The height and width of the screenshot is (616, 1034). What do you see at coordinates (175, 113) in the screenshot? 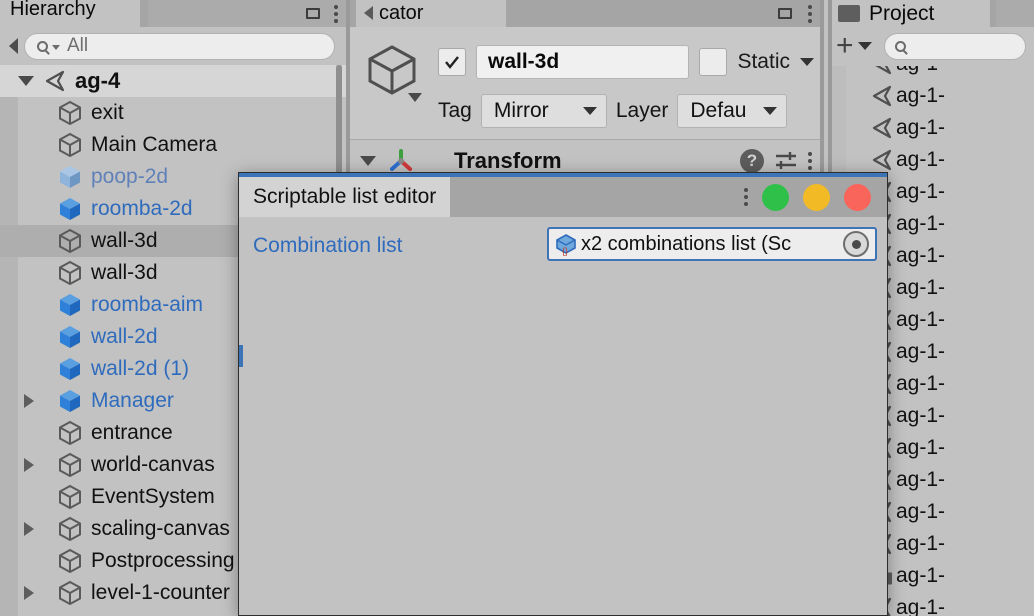
I see `hierarchy-row: exit` at bounding box center [175, 113].